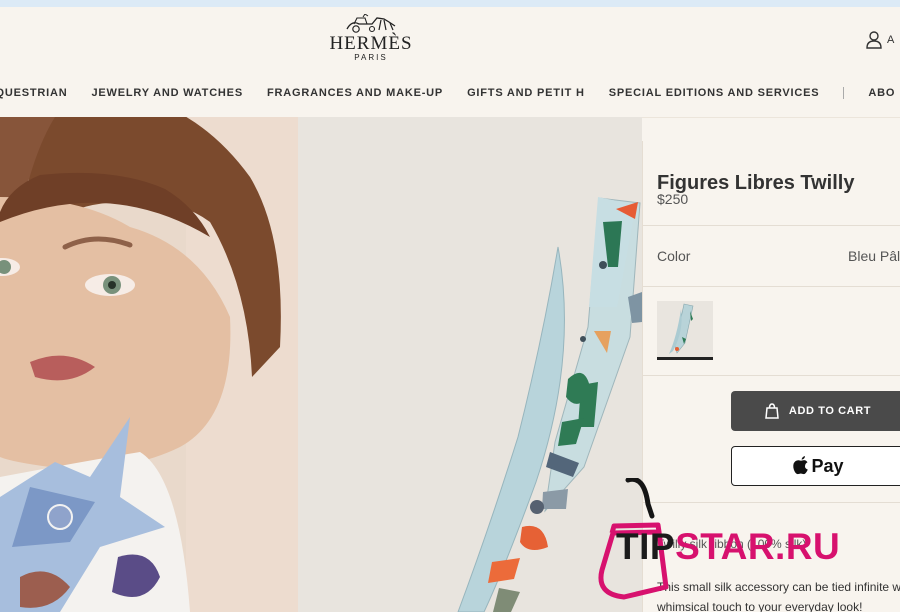 The image size is (900, 612). I want to click on brand-city: PARIS, so click(371, 57).